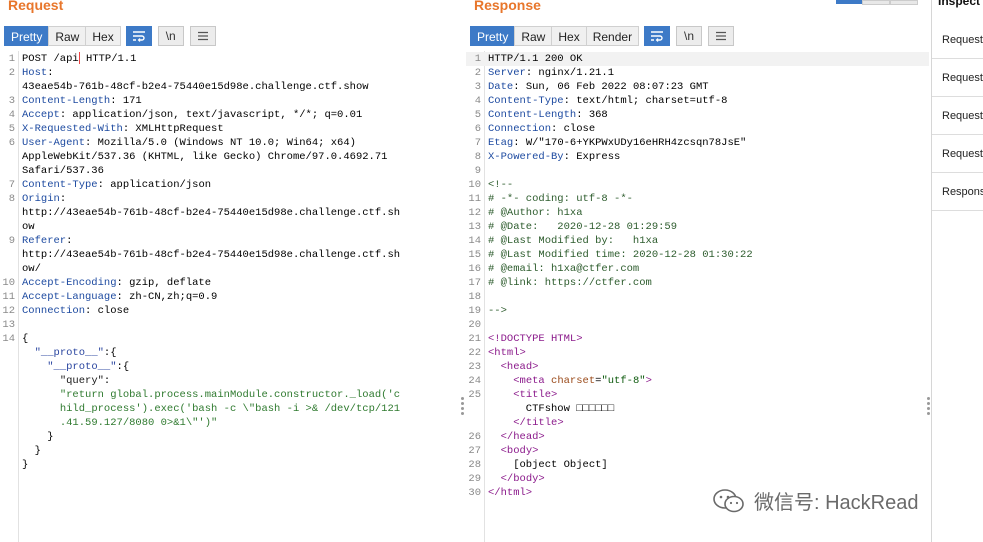  What do you see at coordinates (462, 406) in the screenshot?
I see `pane-splitter-handle` at bounding box center [462, 406].